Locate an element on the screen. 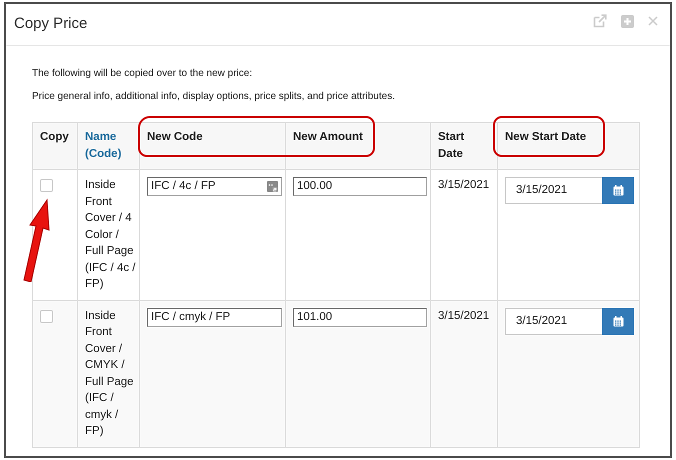 This screenshot has height=460, width=676. amount-input: 101.00 is located at coordinates (360, 317).